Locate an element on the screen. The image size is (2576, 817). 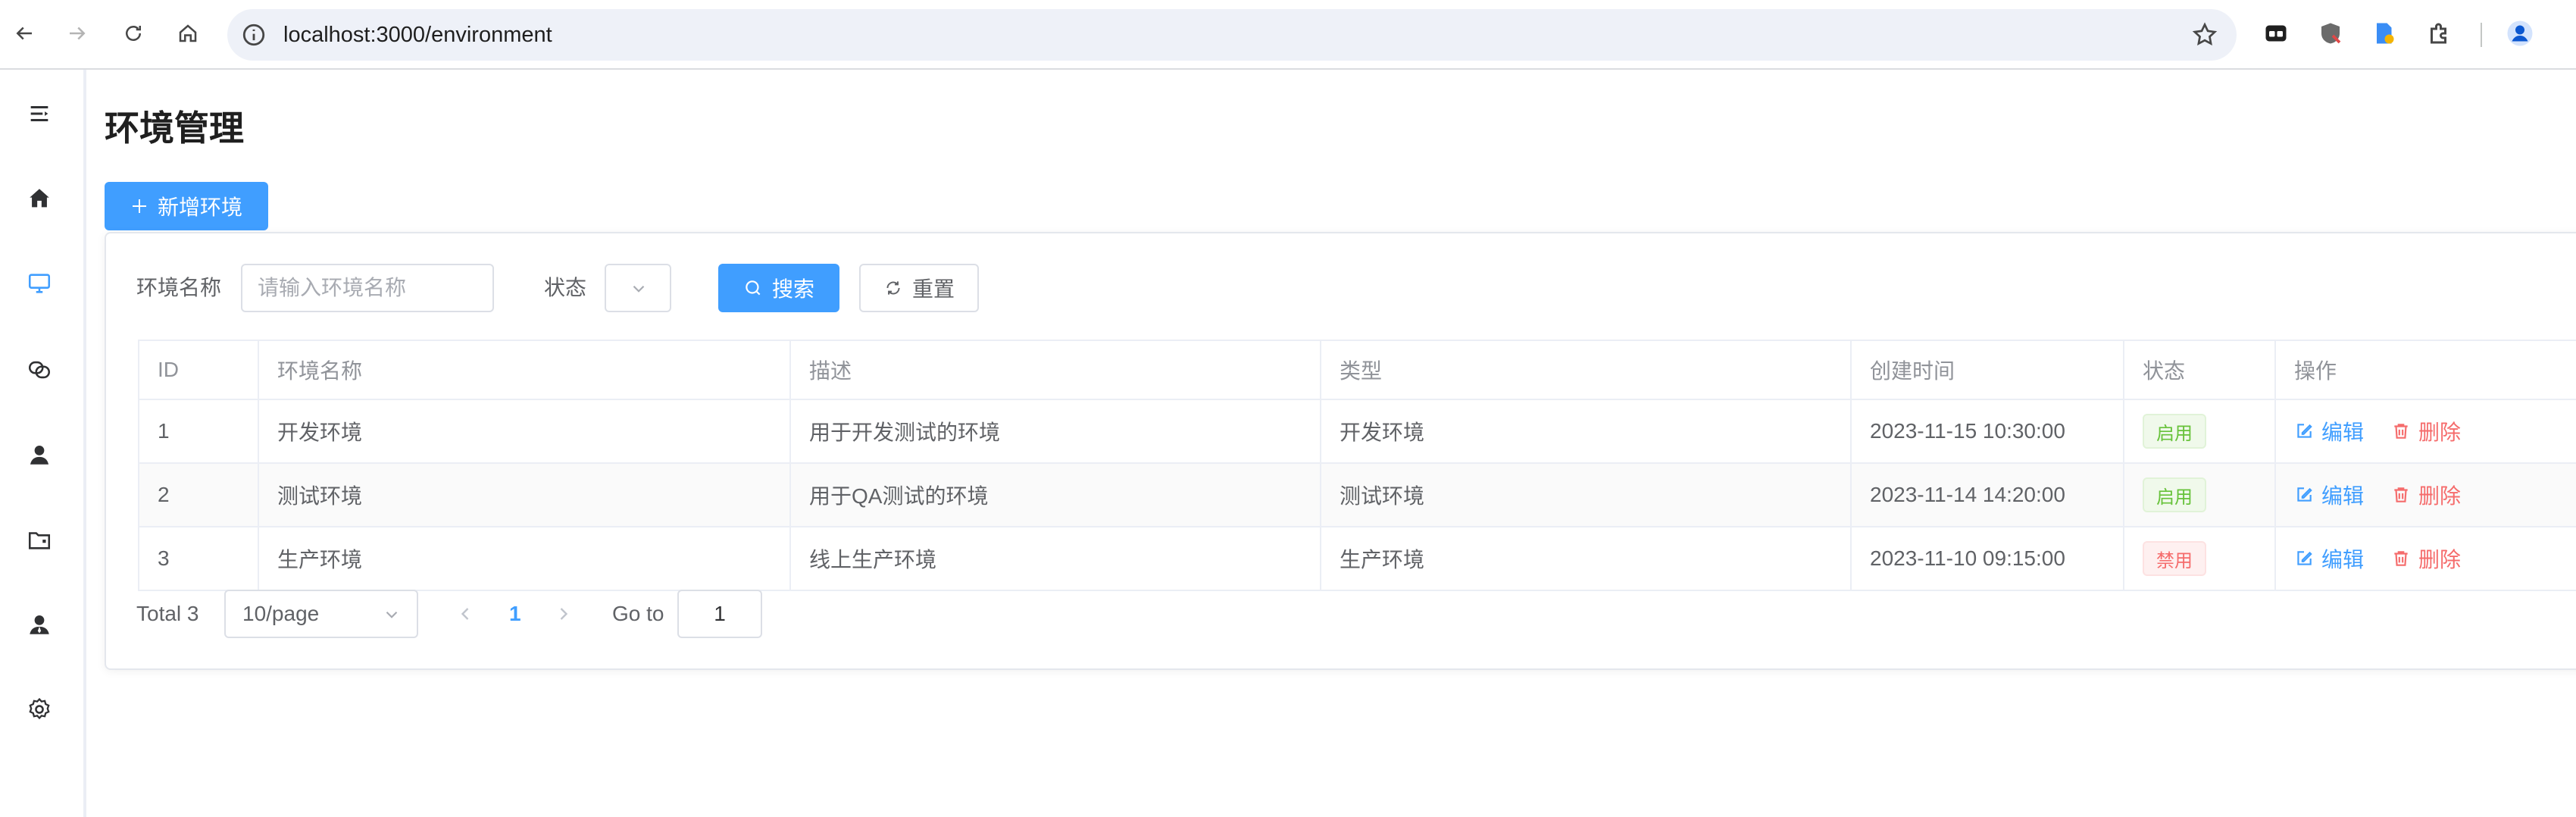
page-number-current: 1 is located at coordinates (515, 614).